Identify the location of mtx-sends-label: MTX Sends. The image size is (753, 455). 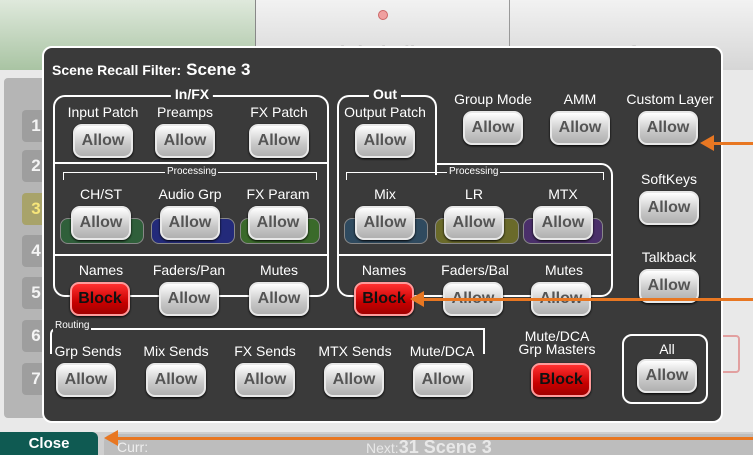
(355, 351).